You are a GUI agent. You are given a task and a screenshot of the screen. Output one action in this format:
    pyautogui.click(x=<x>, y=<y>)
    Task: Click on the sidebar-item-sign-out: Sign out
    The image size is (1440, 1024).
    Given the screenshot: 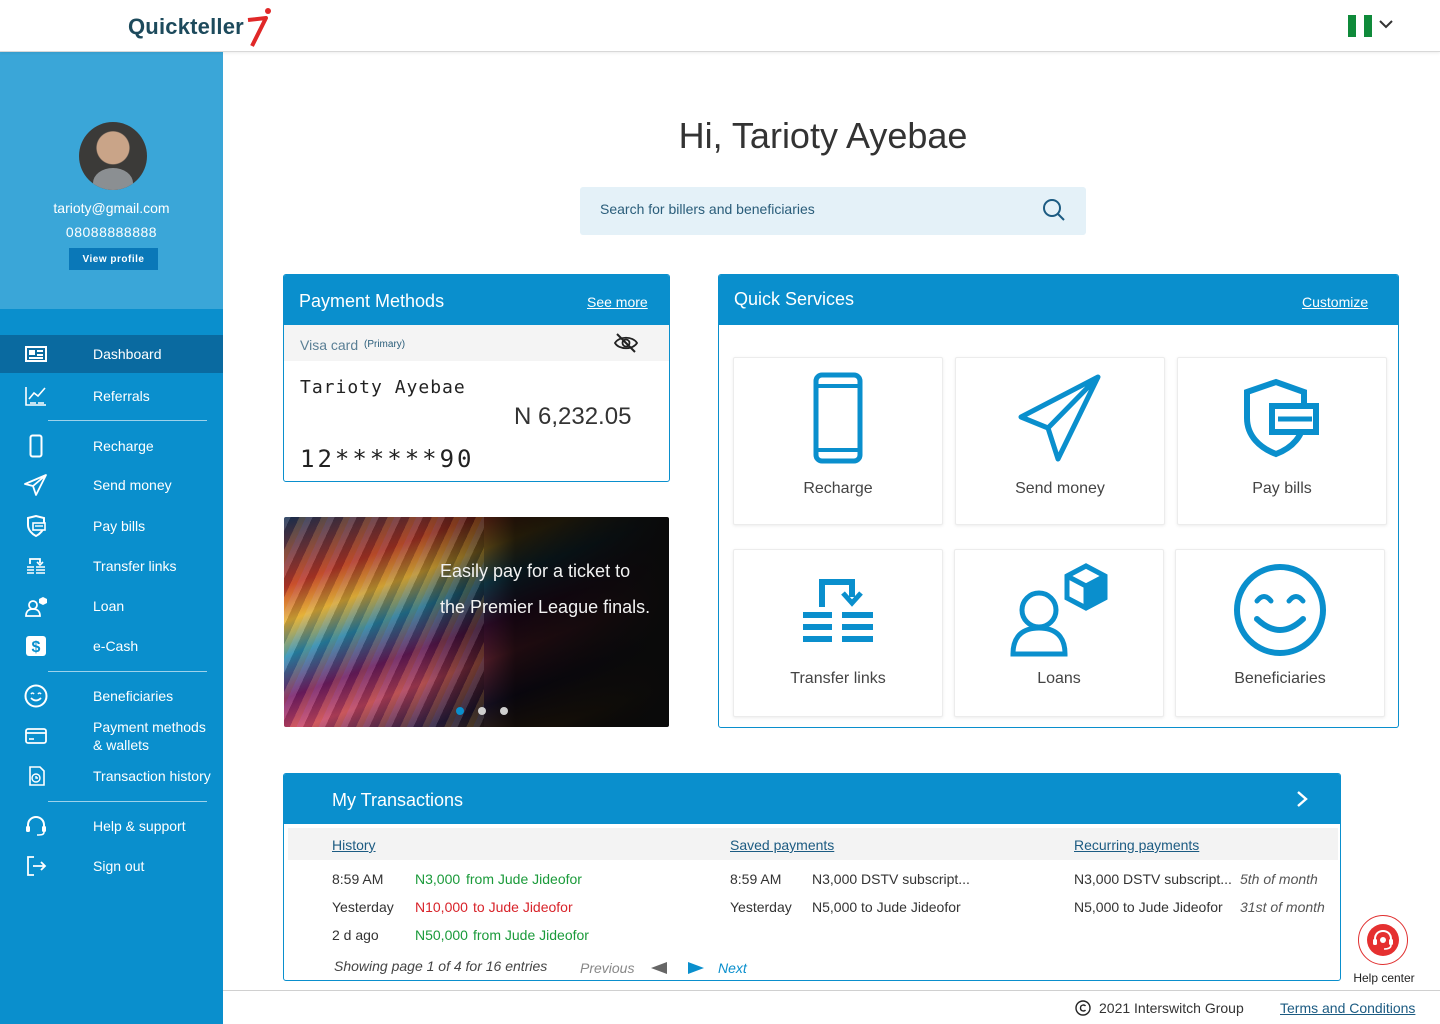 What is the action you would take?
    pyautogui.click(x=111, y=866)
    